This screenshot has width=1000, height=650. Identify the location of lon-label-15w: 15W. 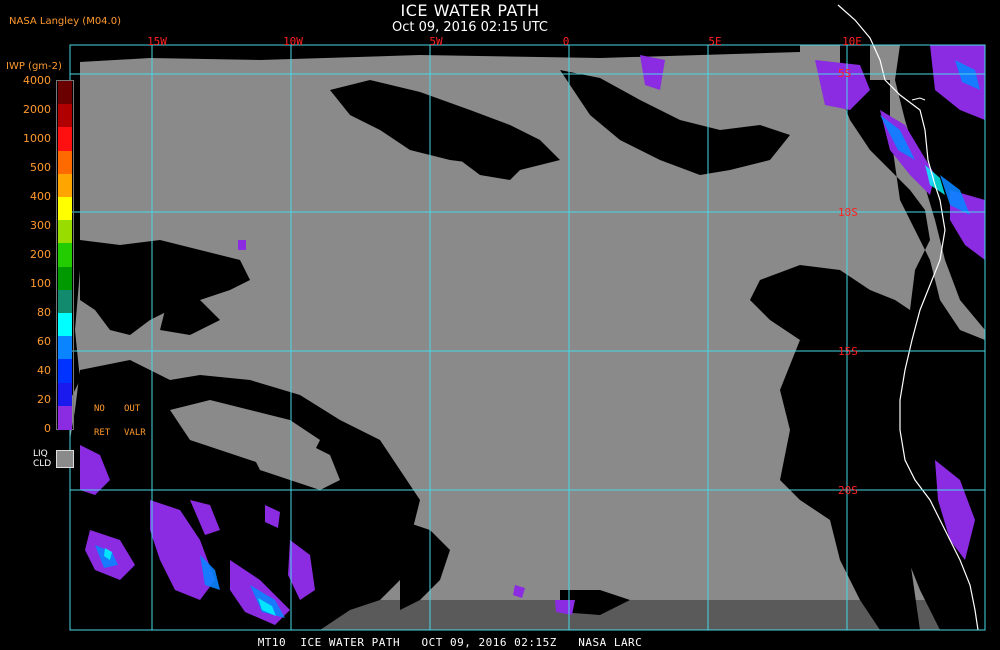
(157, 41).